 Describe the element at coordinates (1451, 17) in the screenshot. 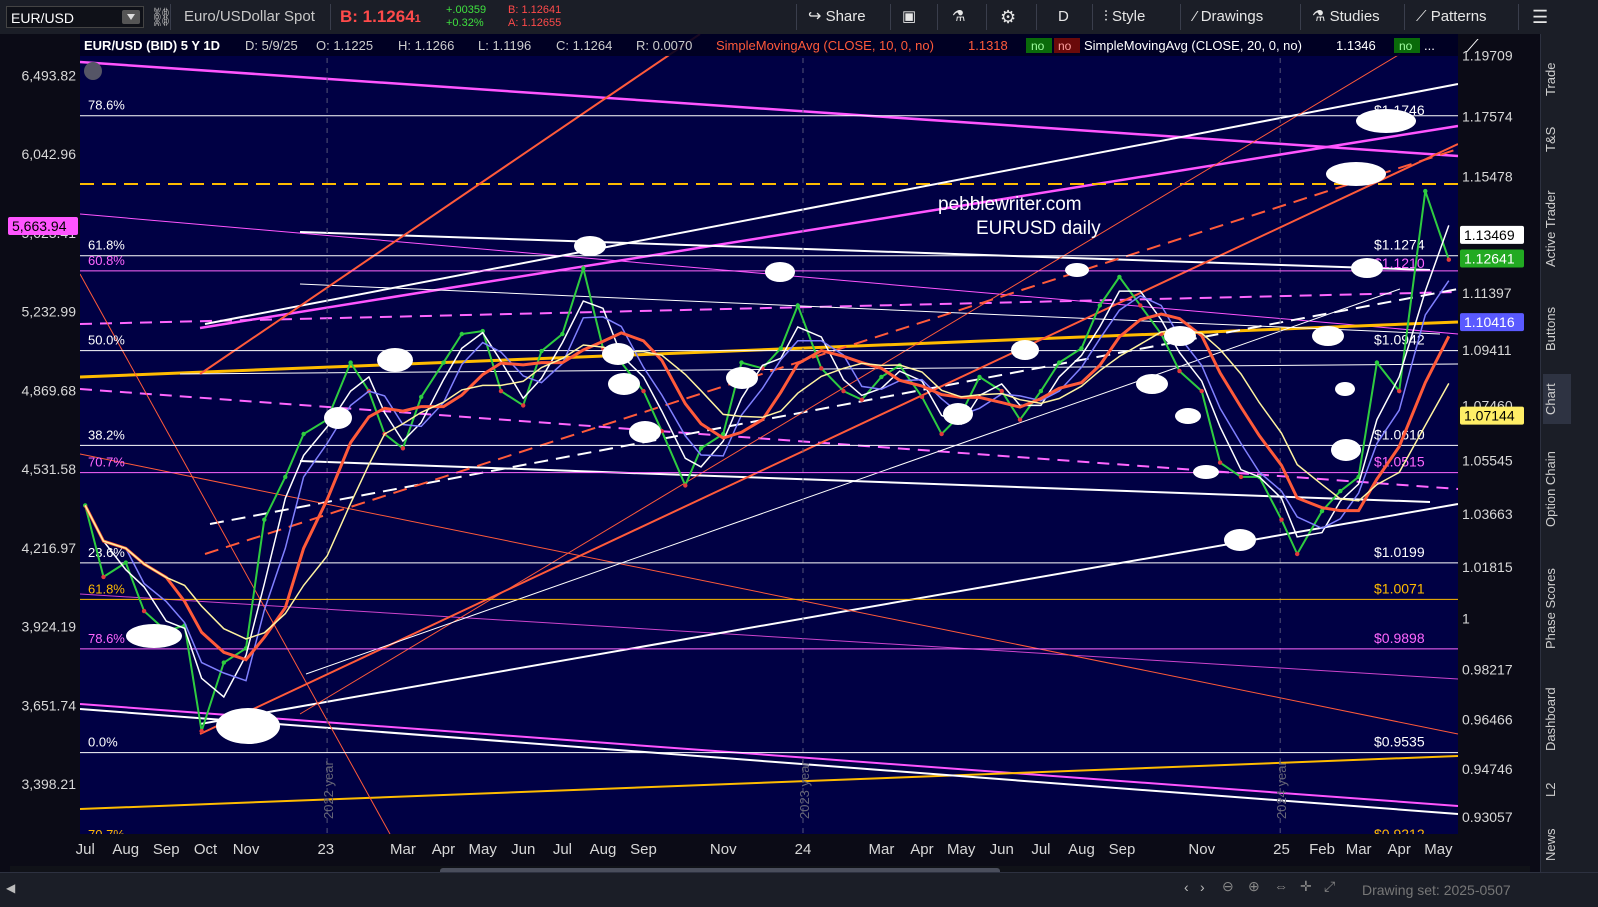

I see `patterns-button: ⟋ Patterns` at that location.